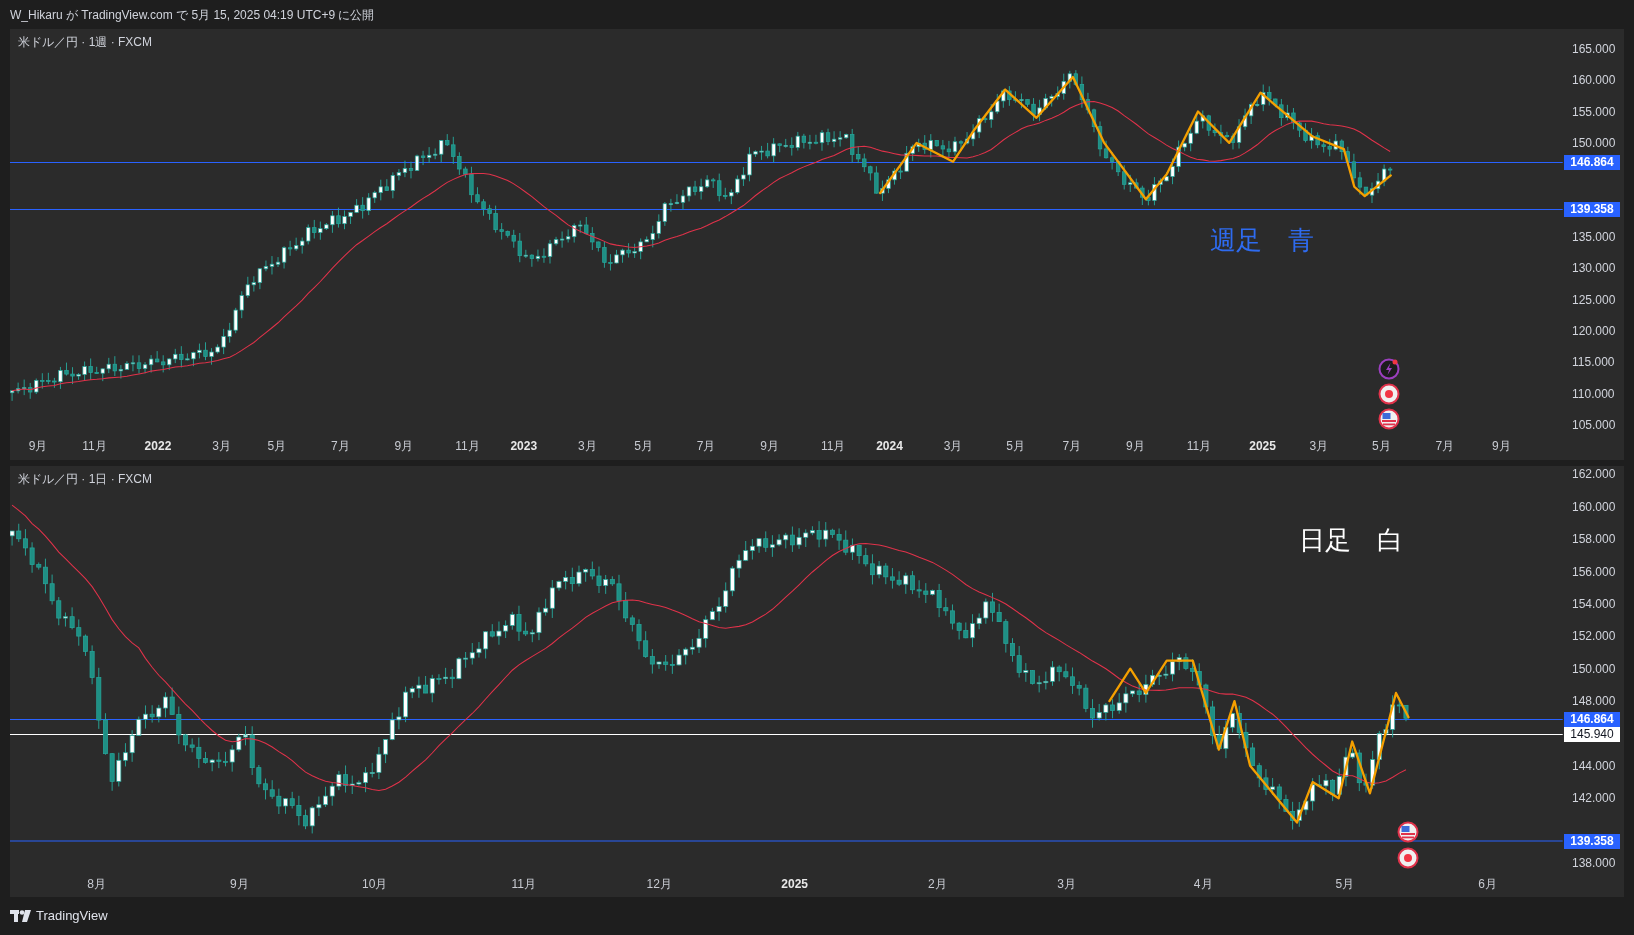 Image resolution: width=1634 pixels, height=935 pixels. What do you see at coordinates (1594, 571) in the screenshot?
I see `price-axis-label: 156.000` at bounding box center [1594, 571].